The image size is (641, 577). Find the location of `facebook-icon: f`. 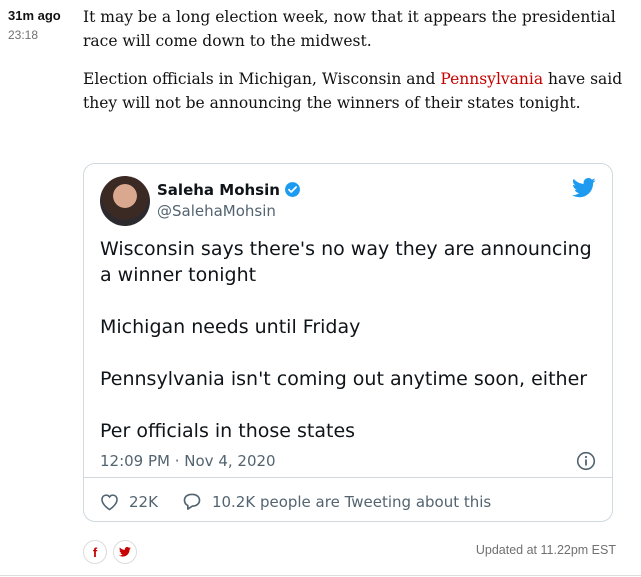

facebook-icon: f is located at coordinates (95, 552).